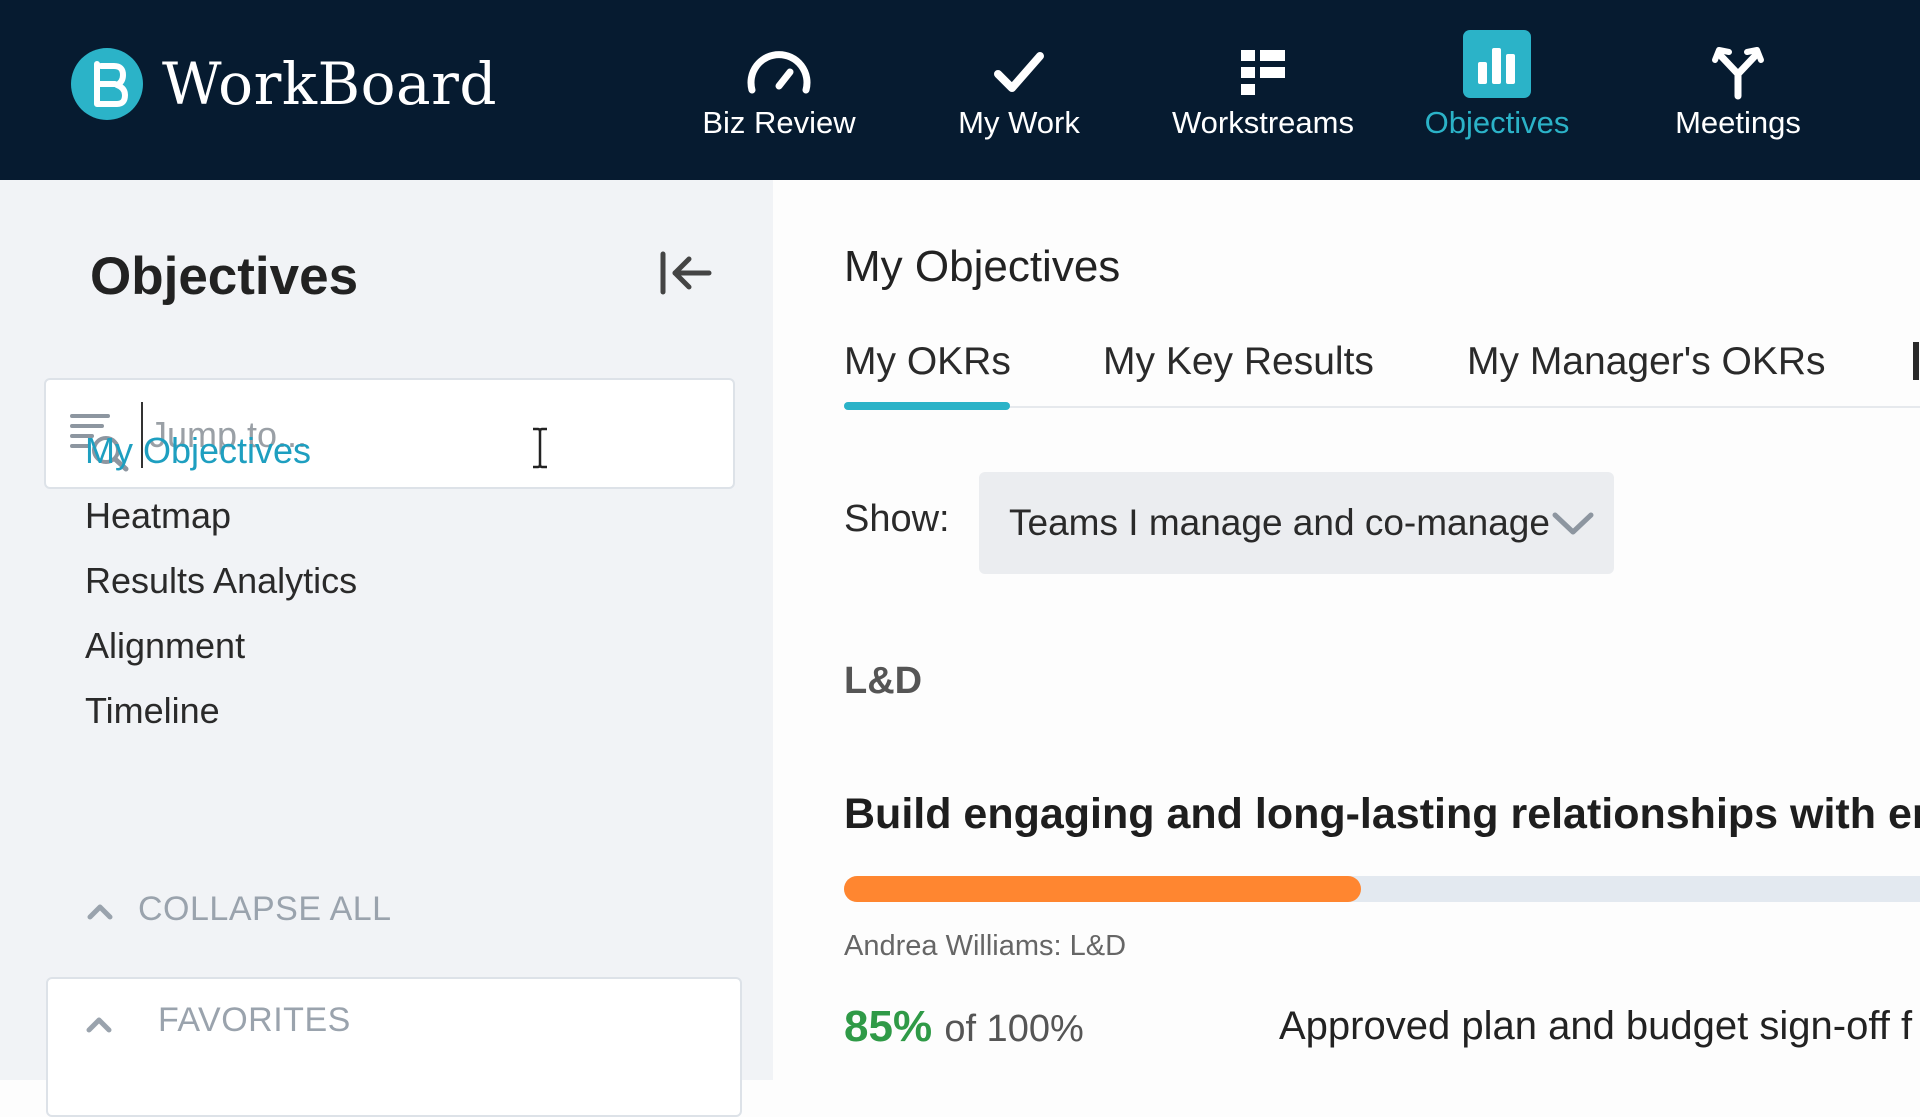  I want to click on workboard-logo-icon, so click(107, 84).